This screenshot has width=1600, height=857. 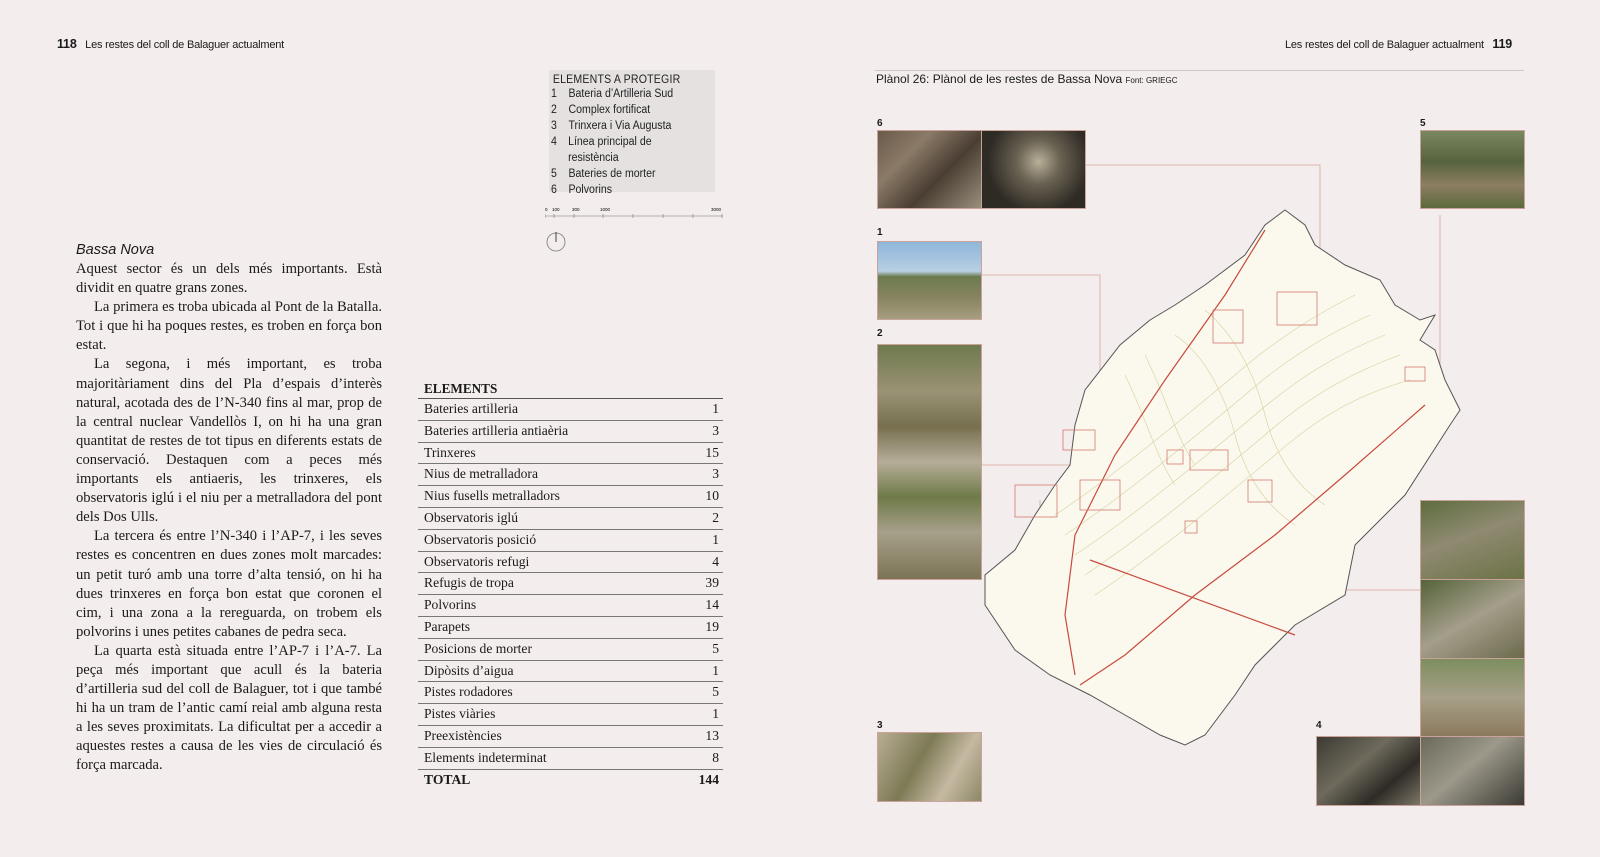 What do you see at coordinates (603, 174) in the screenshot?
I see `legend-item: 5 Bateries de morter` at bounding box center [603, 174].